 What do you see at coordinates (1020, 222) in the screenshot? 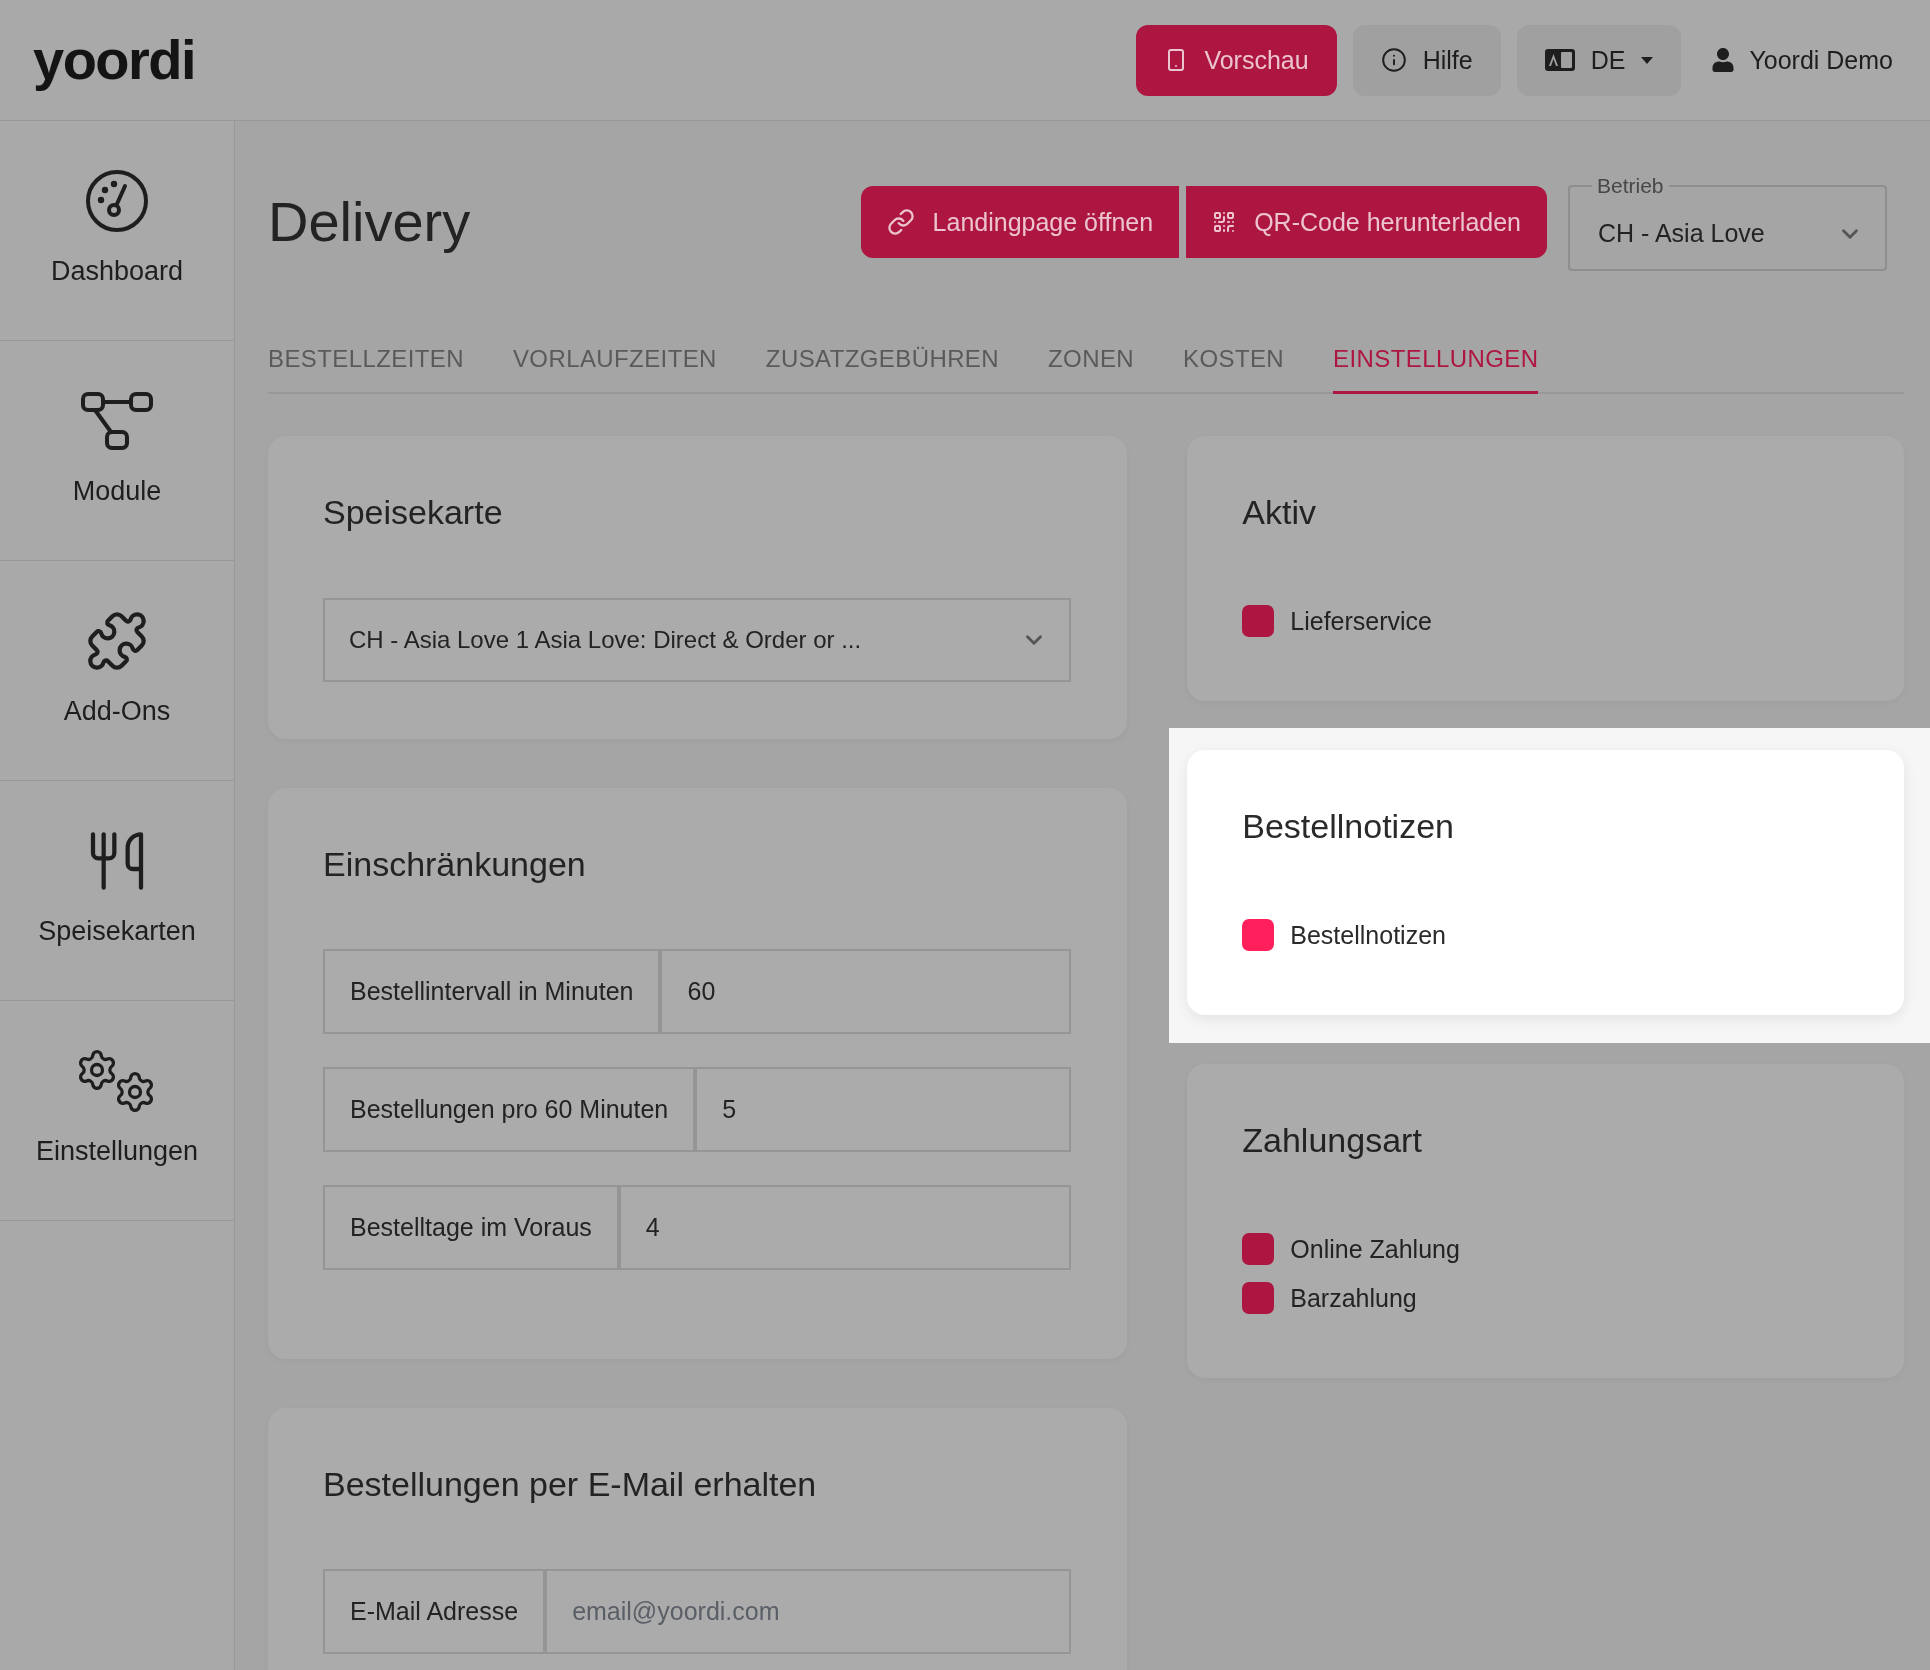
I see `open-landingpage-button: Landingpage öffnen` at bounding box center [1020, 222].